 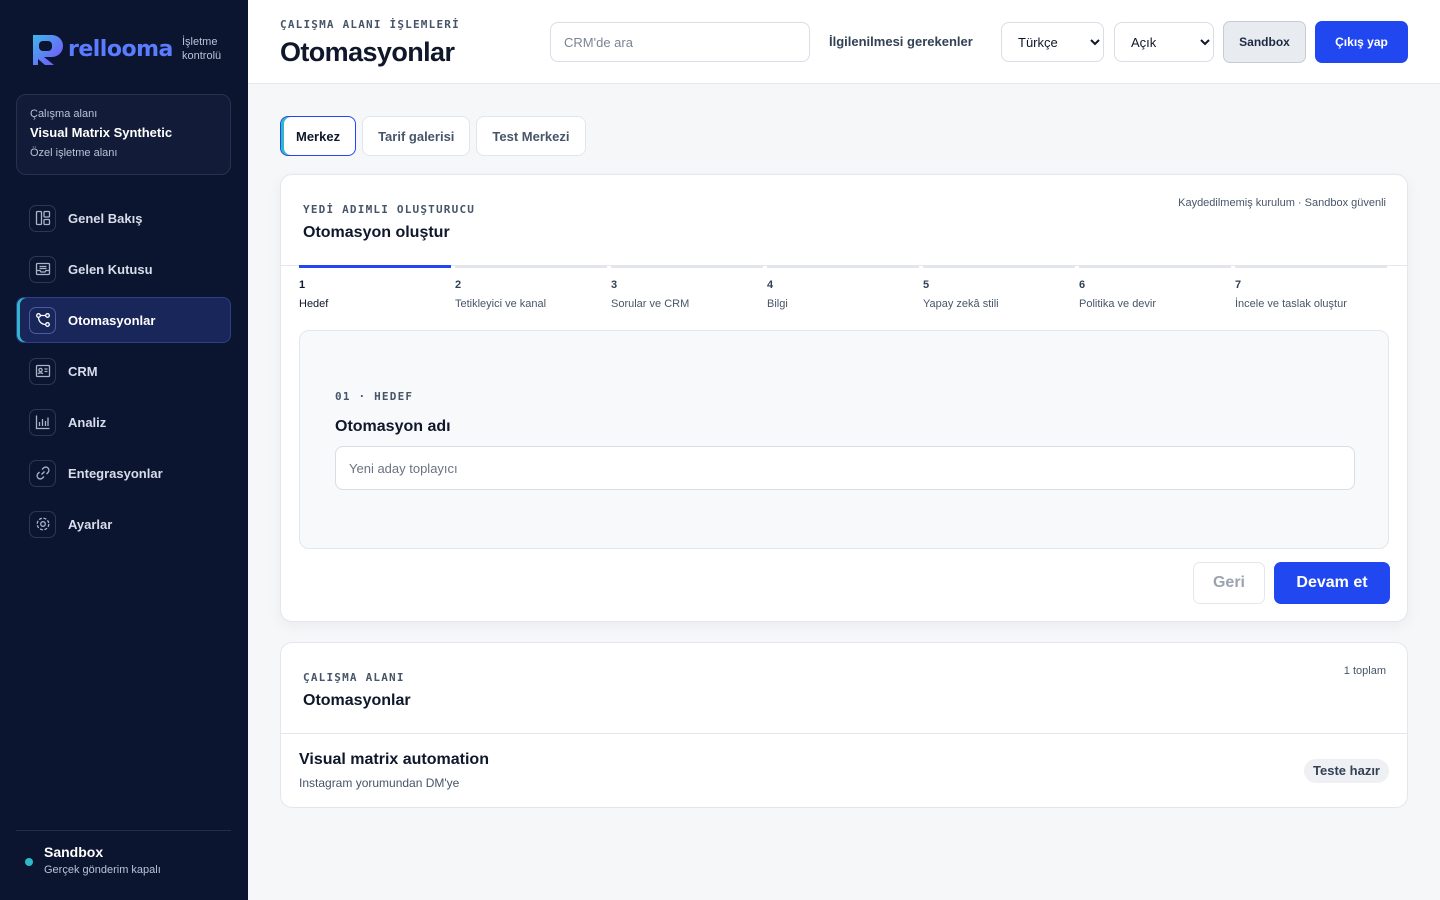 What do you see at coordinates (42, 524) in the screenshot?
I see `gear-icon` at bounding box center [42, 524].